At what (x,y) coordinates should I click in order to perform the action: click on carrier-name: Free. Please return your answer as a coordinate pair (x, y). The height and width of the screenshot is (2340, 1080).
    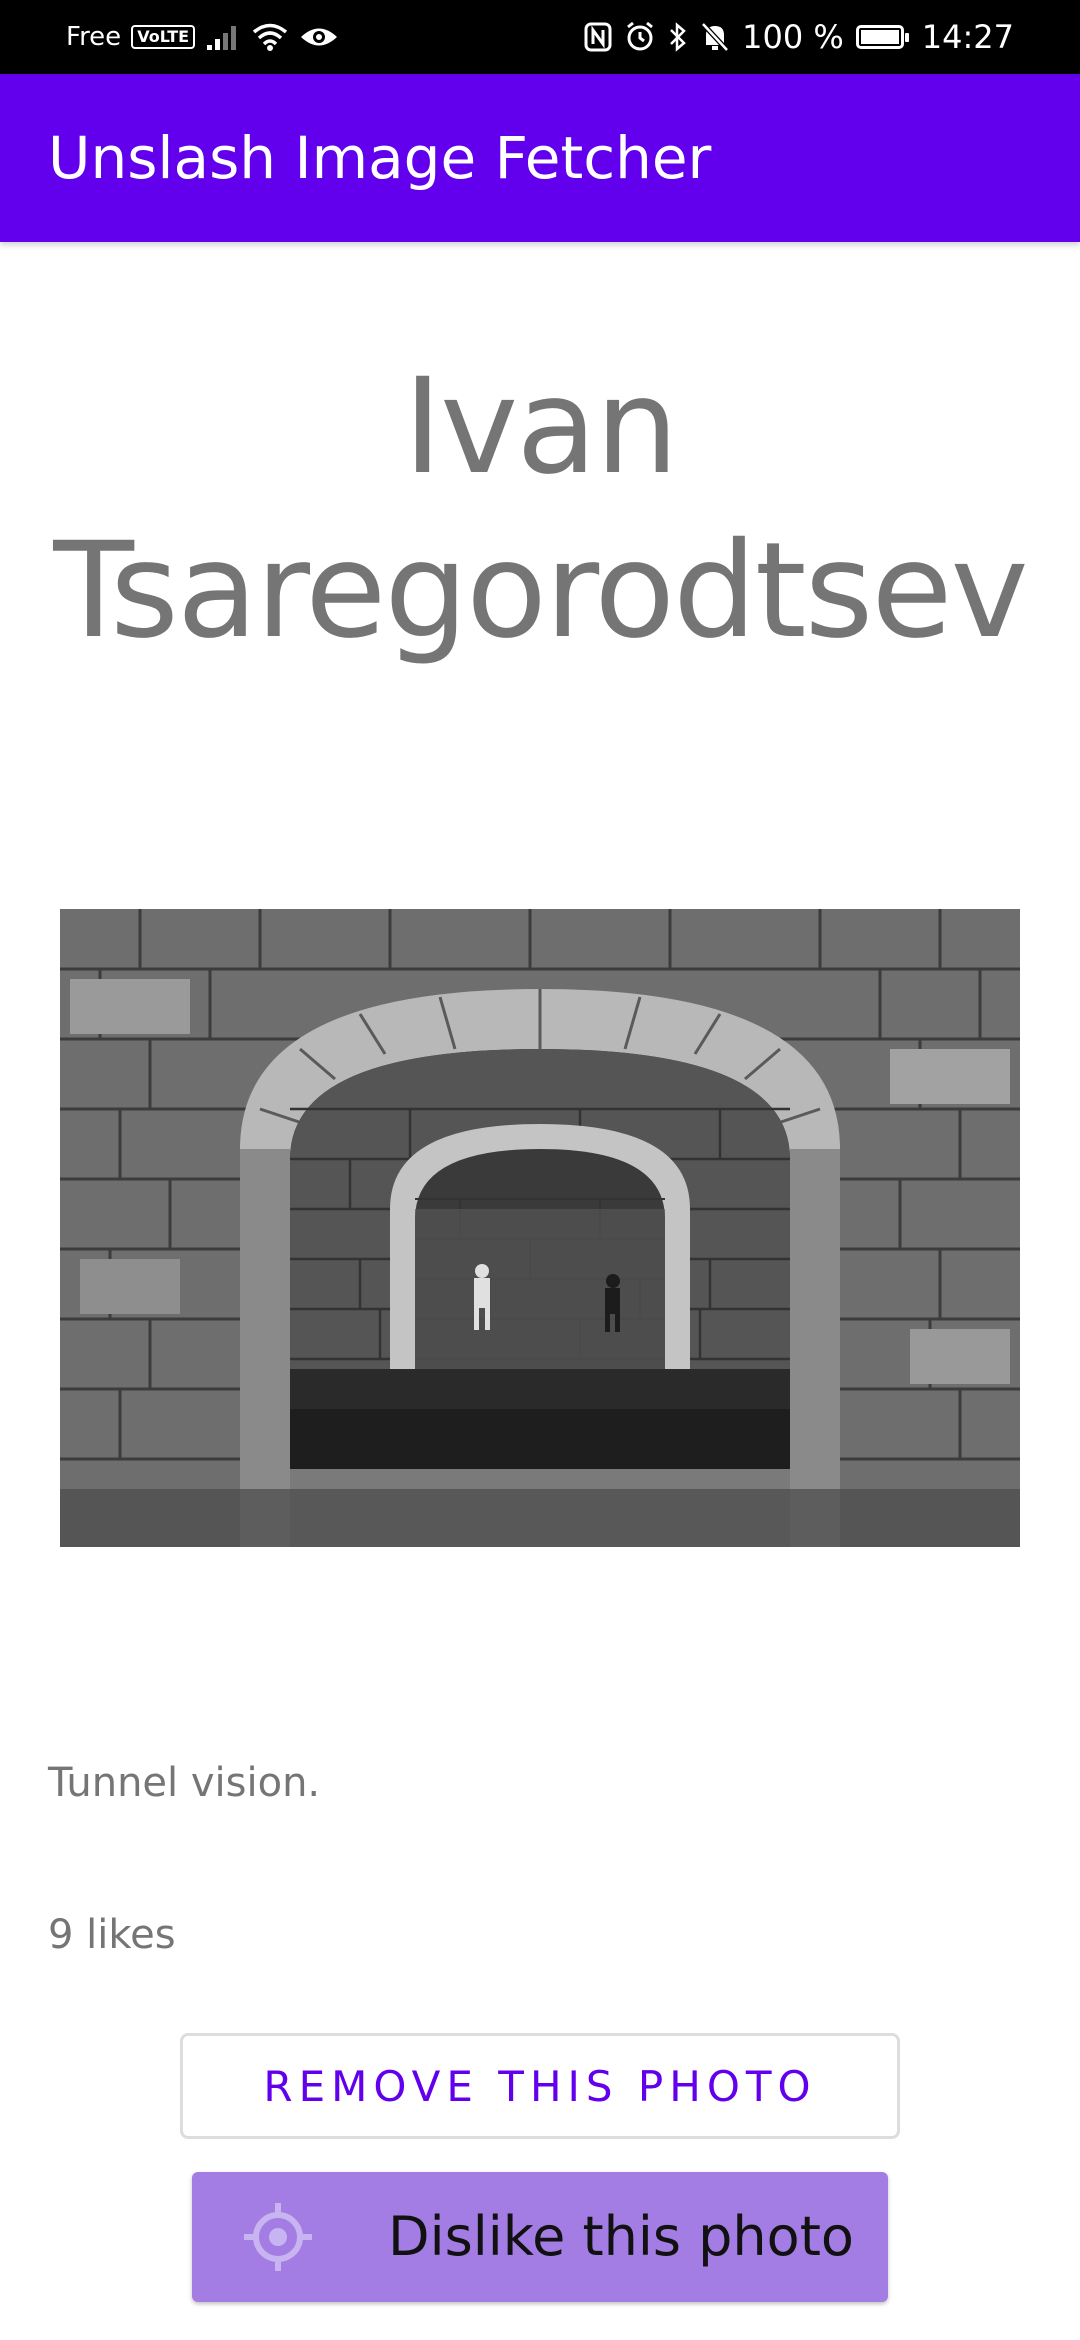
    Looking at the image, I should click on (94, 37).